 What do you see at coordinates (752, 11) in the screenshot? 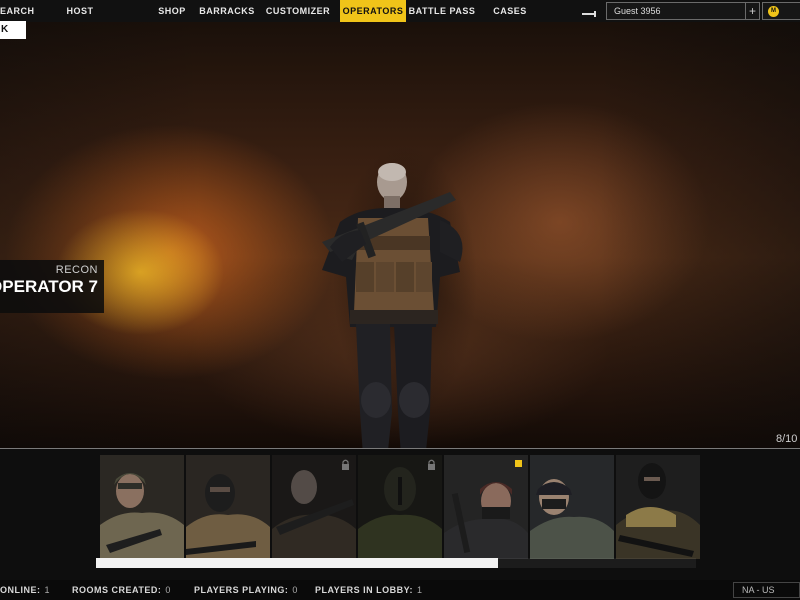
I see `add-currency-button: +` at bounding box center [752, 11].